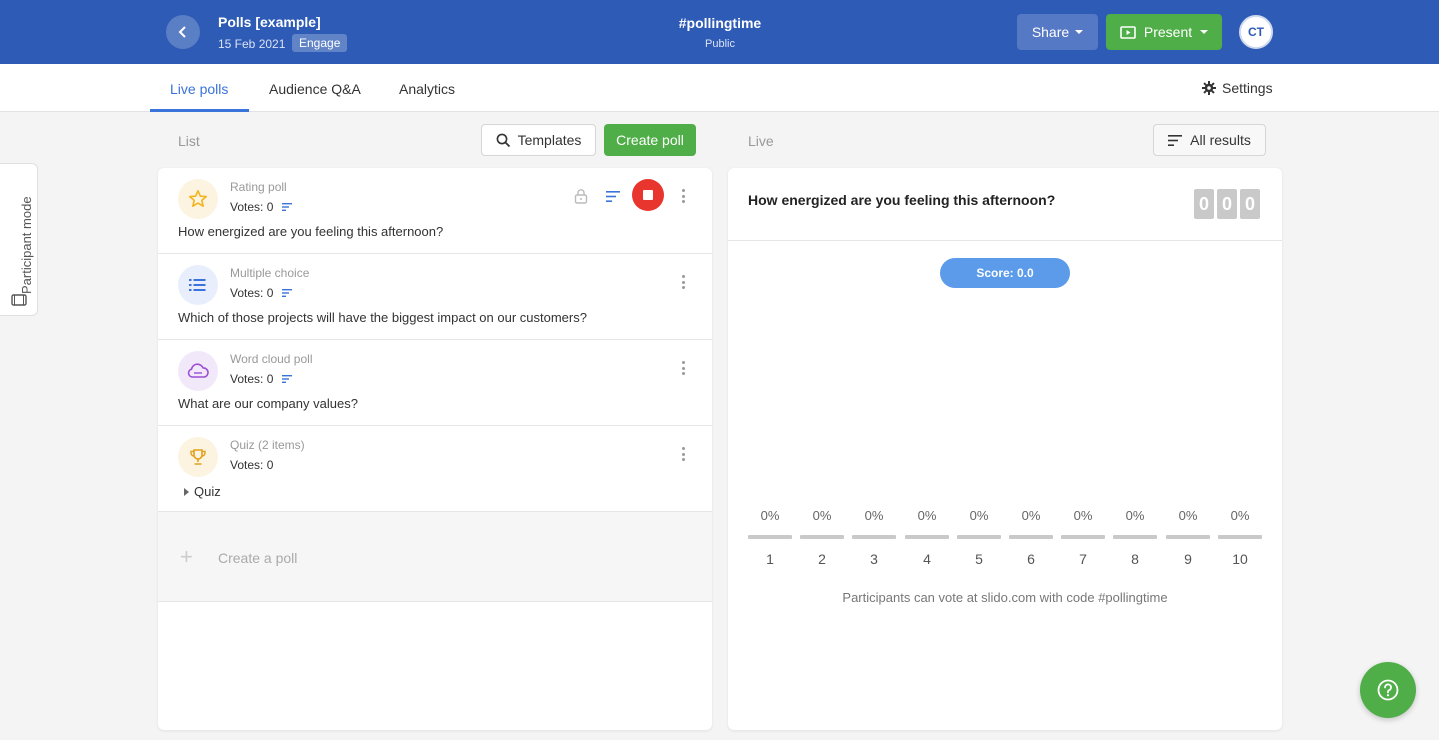  Describe the element at coordinates (19, 239) in the screenshot. I see `participant-mode-tab: Participant mode` at that location.